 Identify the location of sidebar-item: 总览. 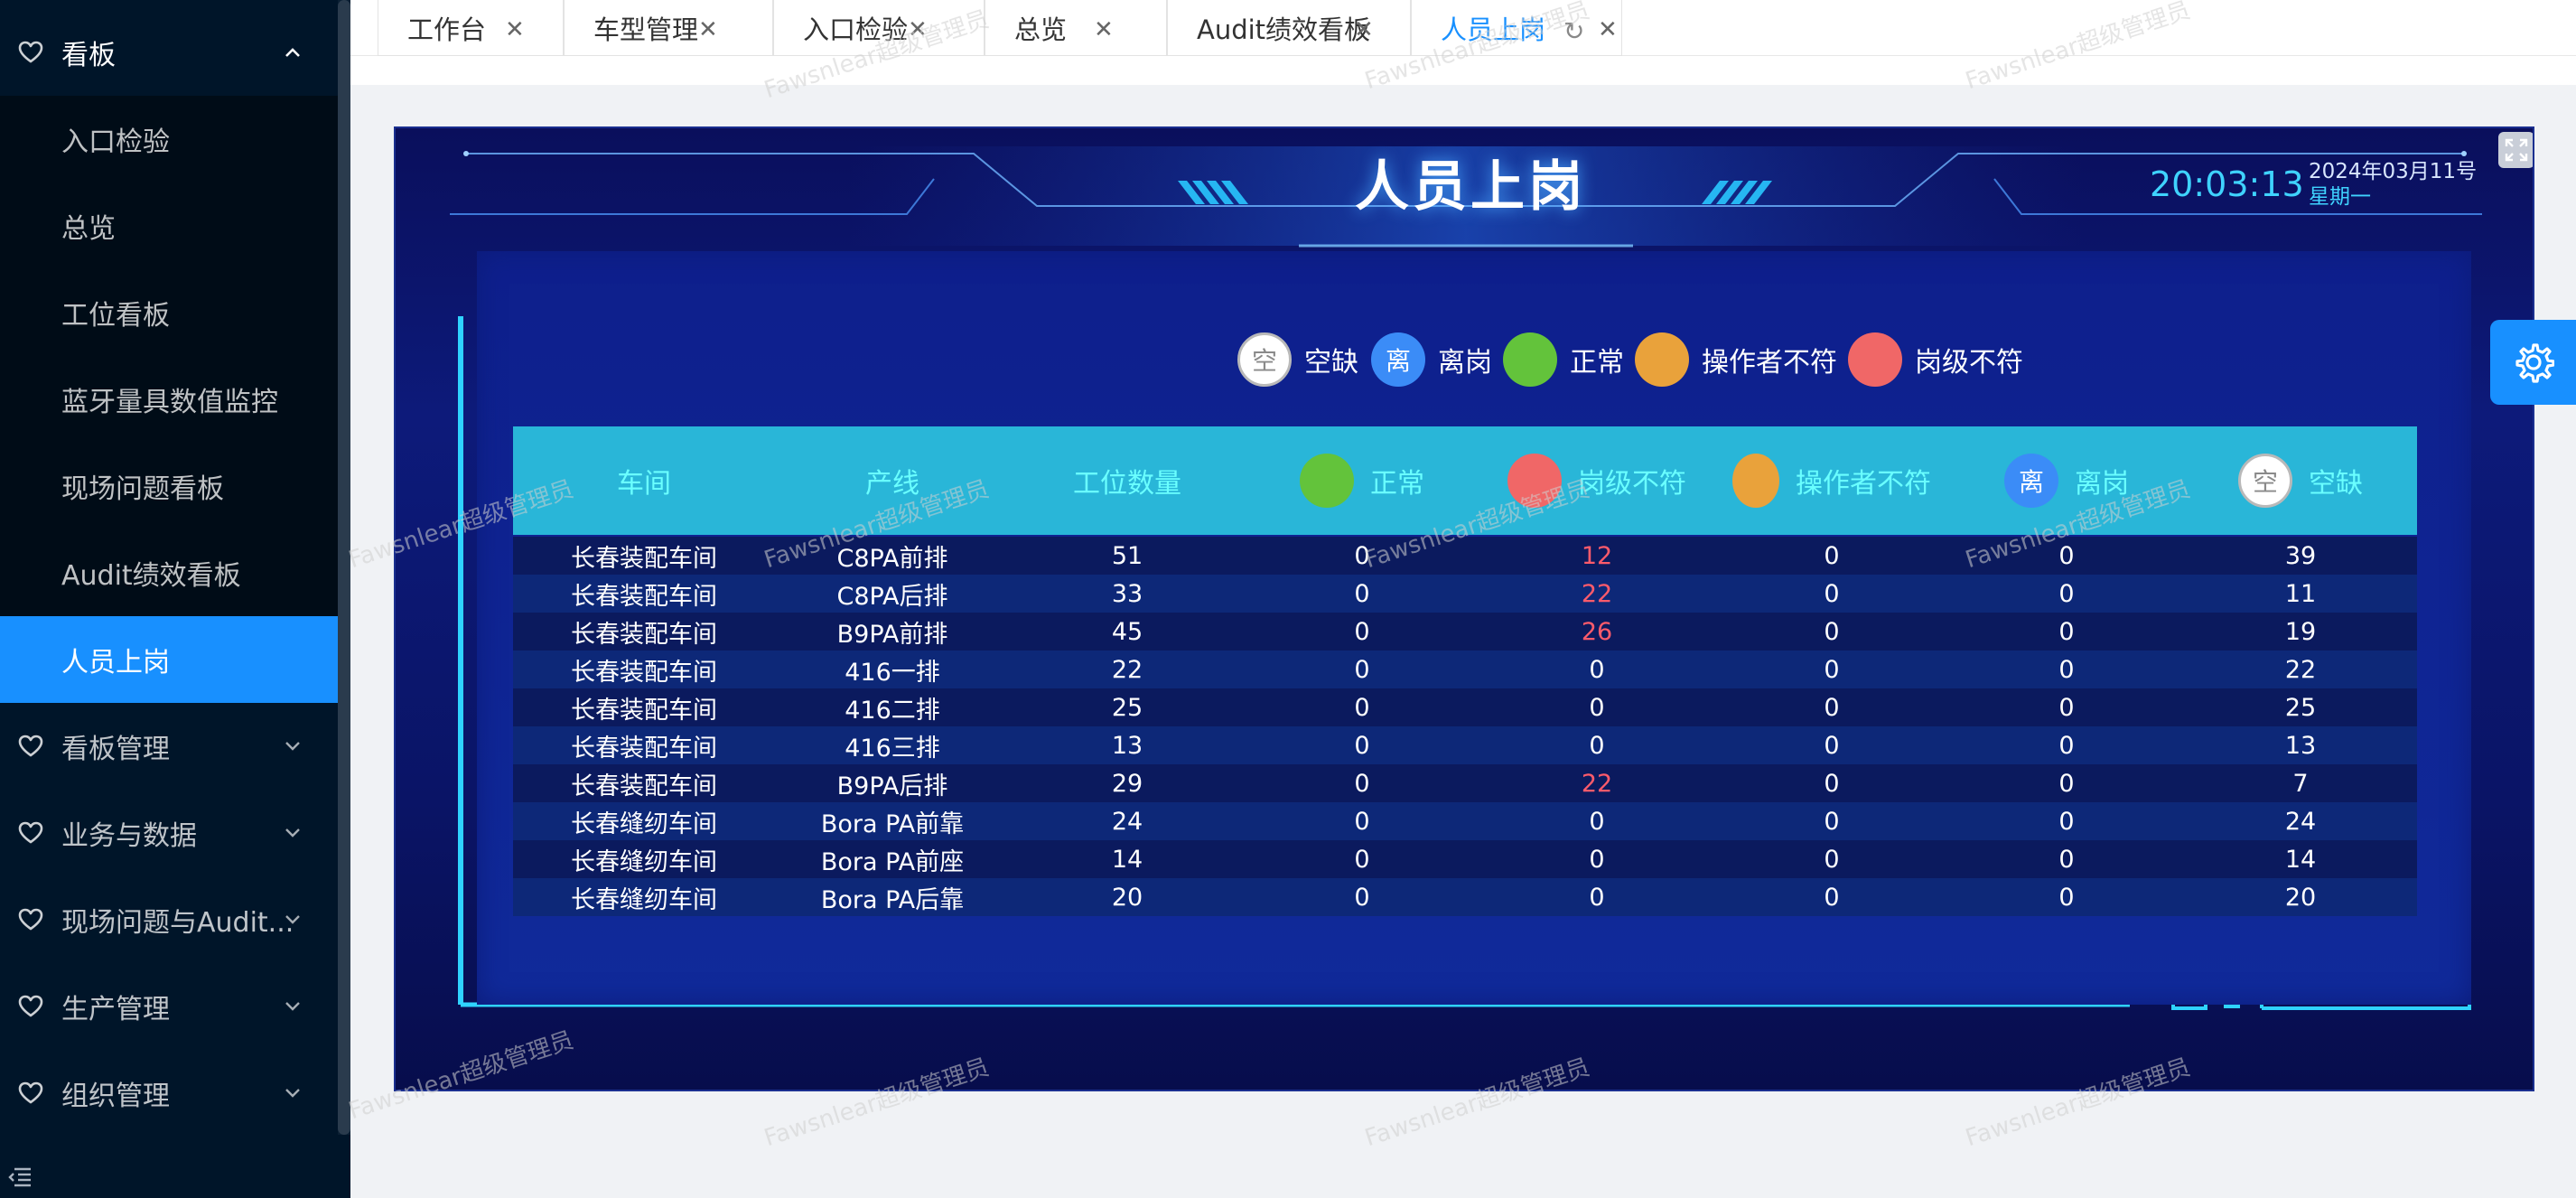
(169, 226).